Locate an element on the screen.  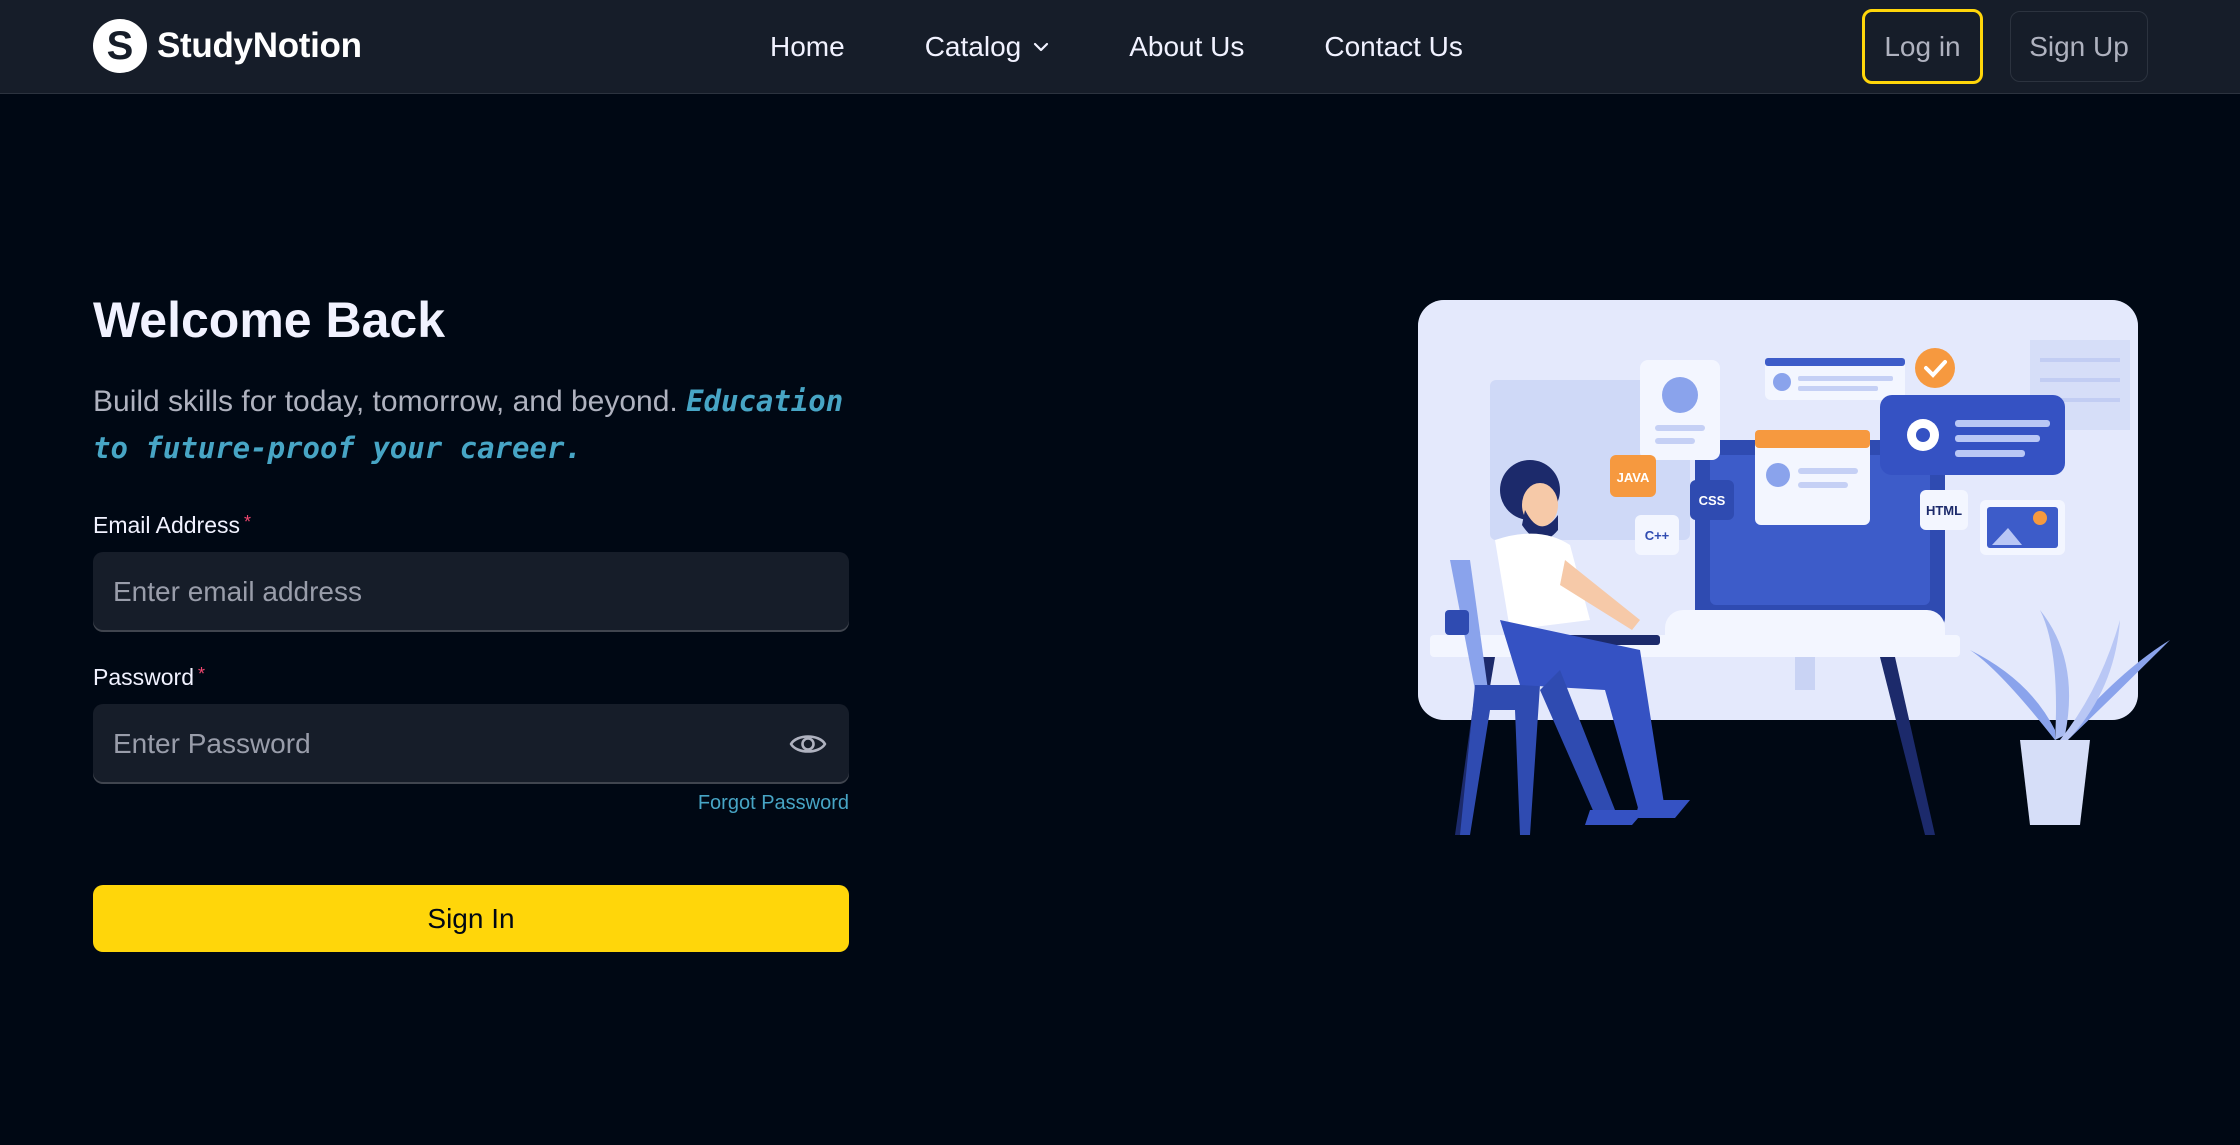
password-label-text: Password is located at coordinates (143, 677).